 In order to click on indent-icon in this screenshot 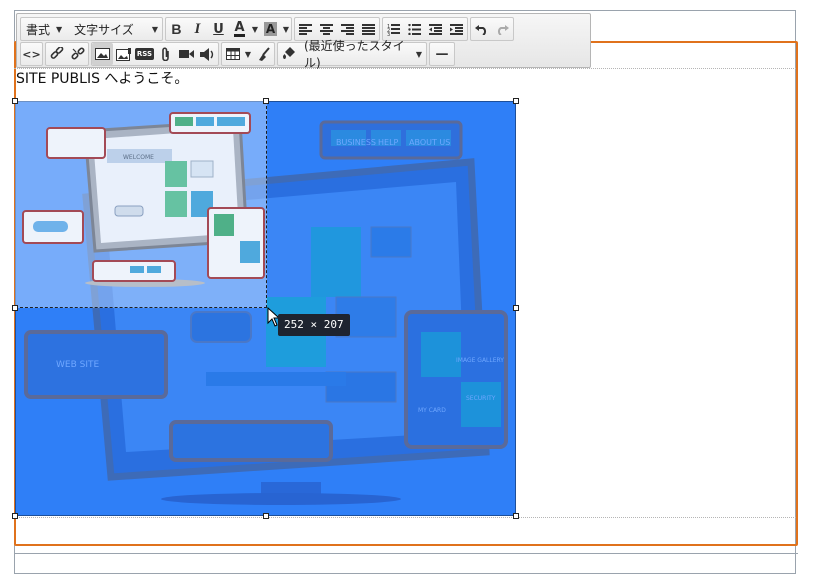, I will do `click(456, 29)`.